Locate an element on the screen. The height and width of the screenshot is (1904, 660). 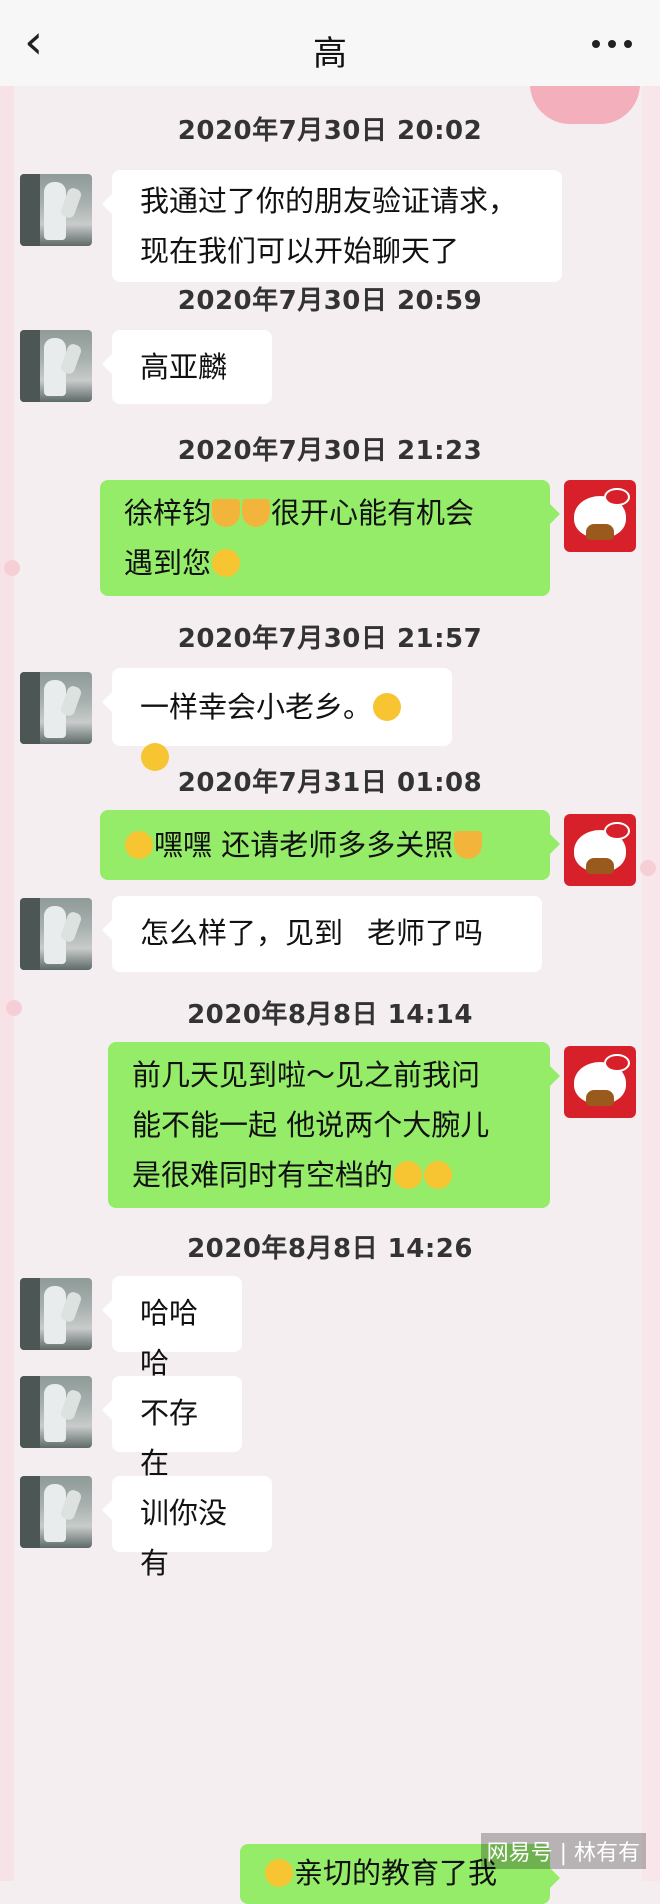
message-text: 遇到您 is located at coordinates (168, 563).